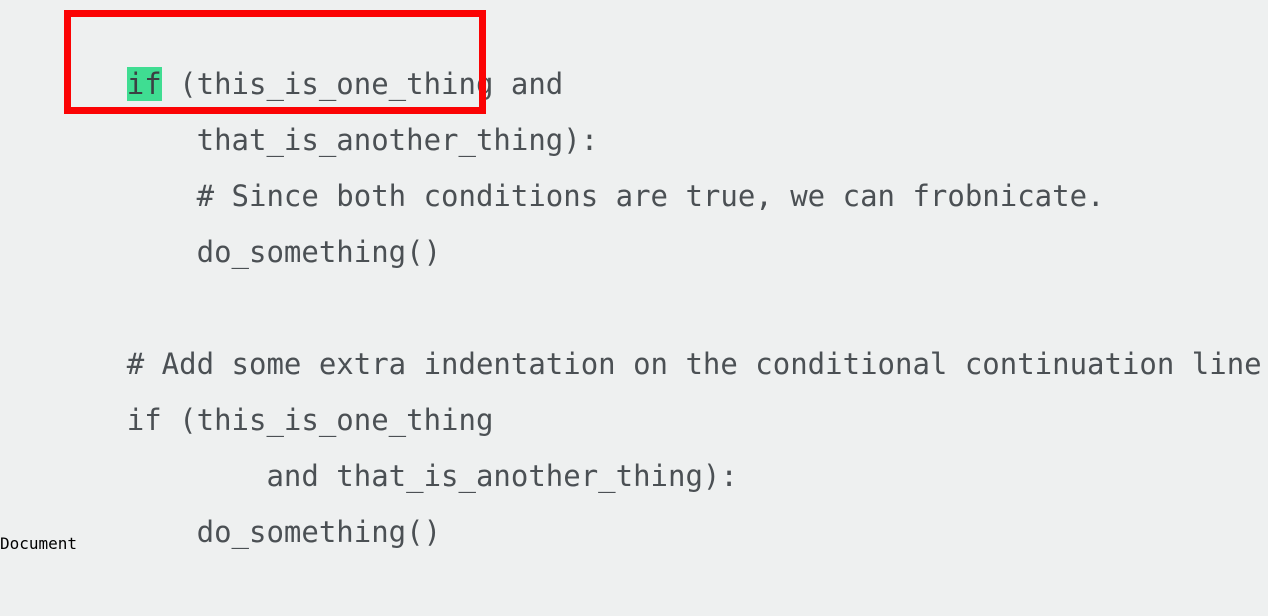 This screenshot has height=616, width=1268. What do you see at coordinates (284, 532) in the screenshot?
I see `code-line-text: do_something()` at bounding box center [284, 532].